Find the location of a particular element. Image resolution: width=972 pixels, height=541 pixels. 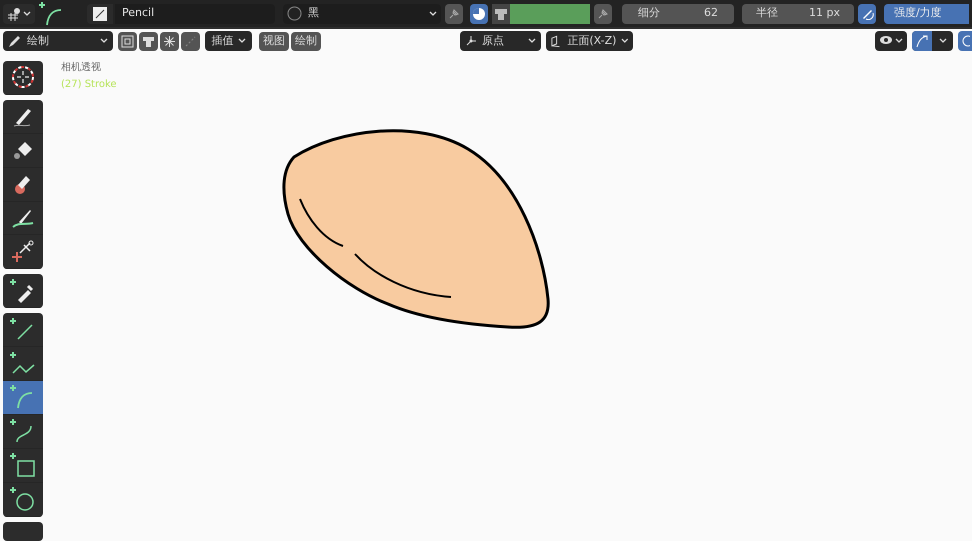

pressure-button is located at coordinates (867, 14).